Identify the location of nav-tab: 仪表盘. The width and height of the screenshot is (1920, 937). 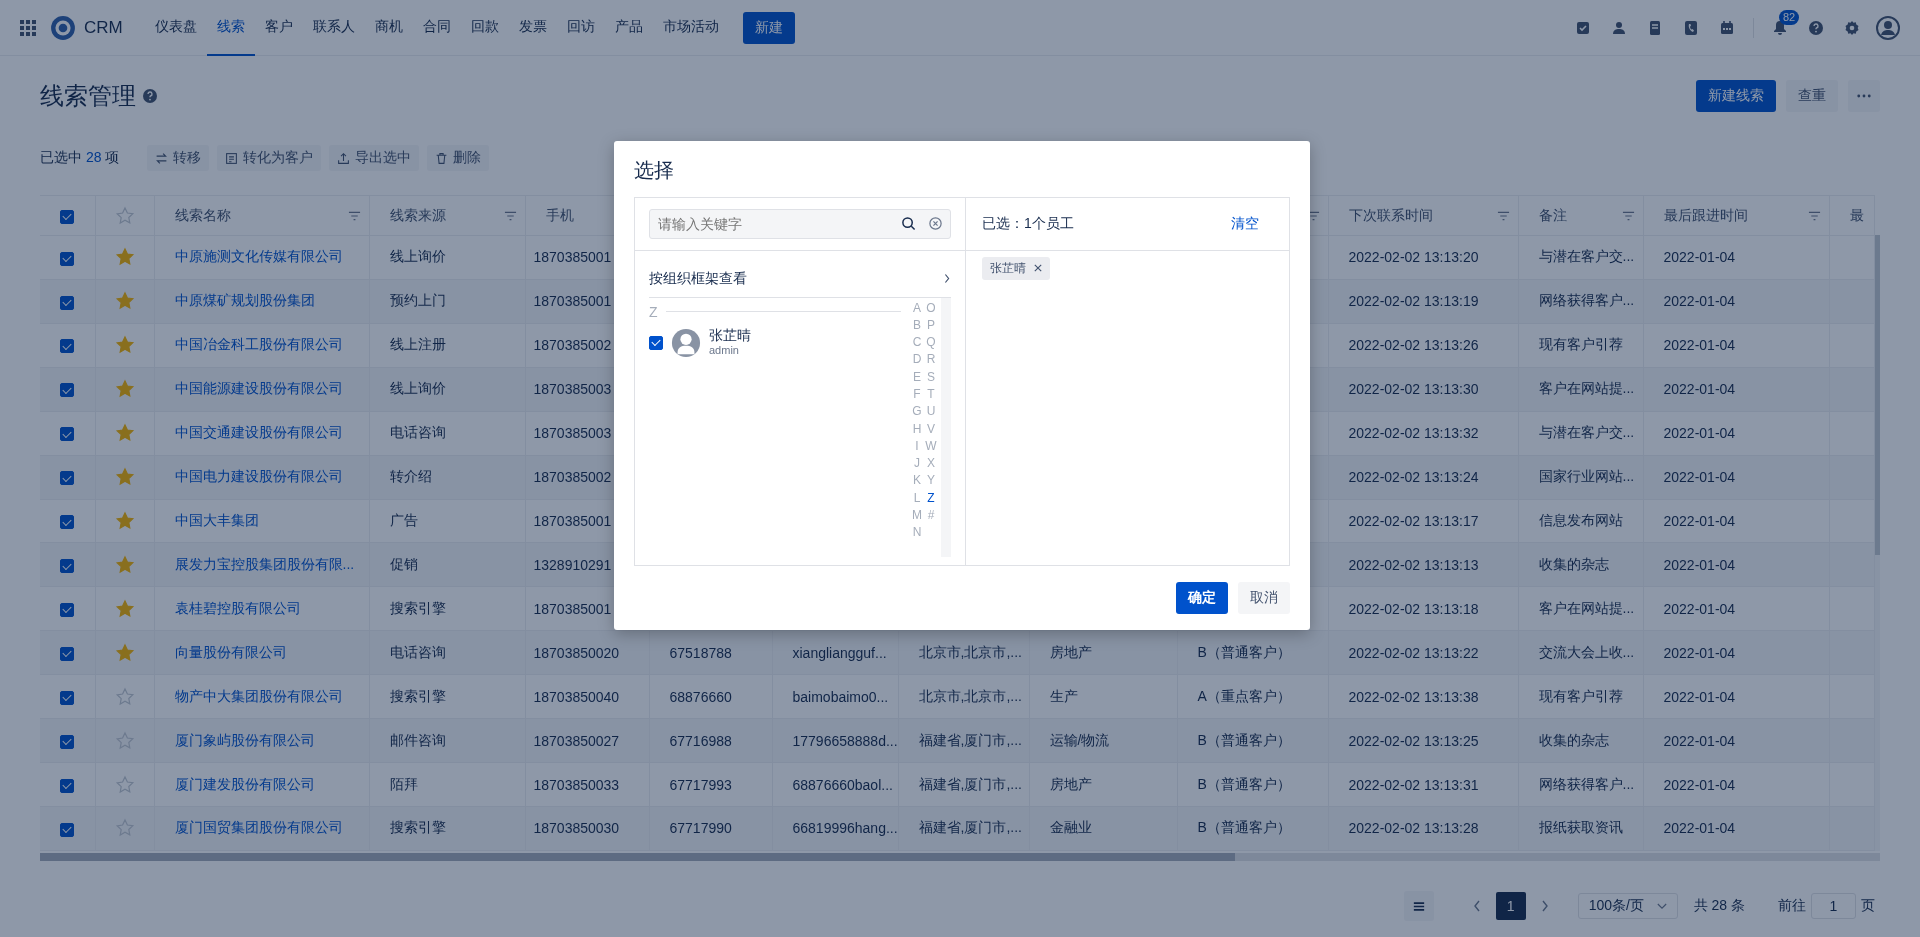
(175, 28).